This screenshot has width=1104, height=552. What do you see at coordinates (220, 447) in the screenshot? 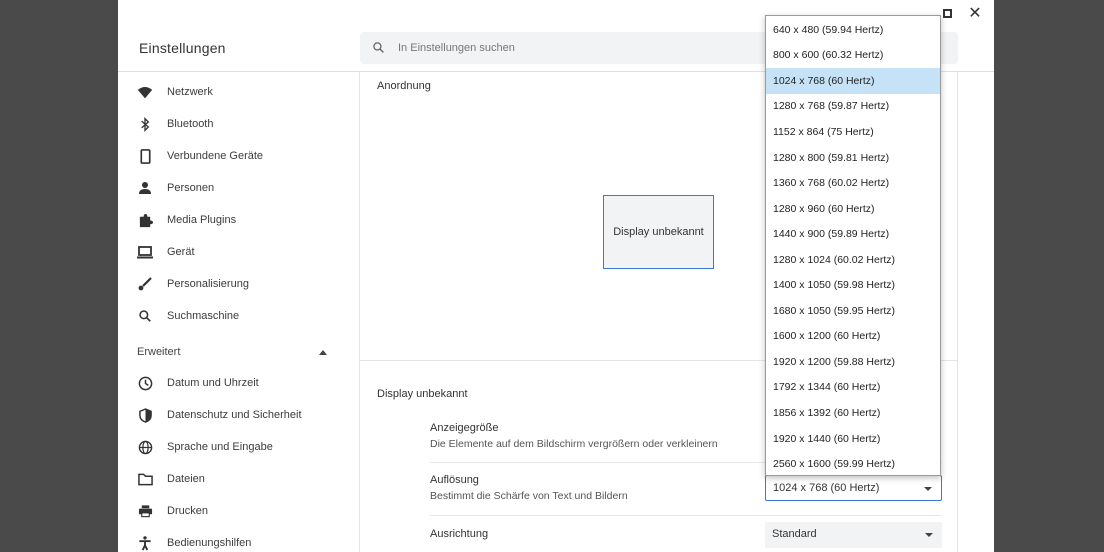
I see `sidebar-item-label: Sprache und Eingabe` at bounding box center [220, 447].